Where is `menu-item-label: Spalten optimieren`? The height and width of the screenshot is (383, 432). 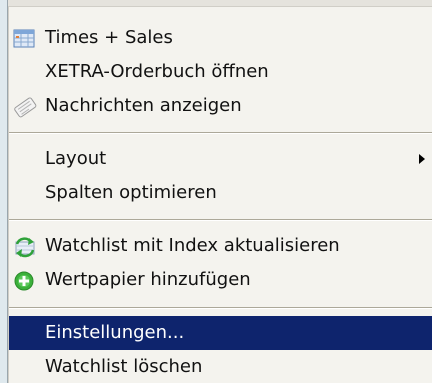 menu-item-label: Spalten optimieren is located at coordinates (131, 192).